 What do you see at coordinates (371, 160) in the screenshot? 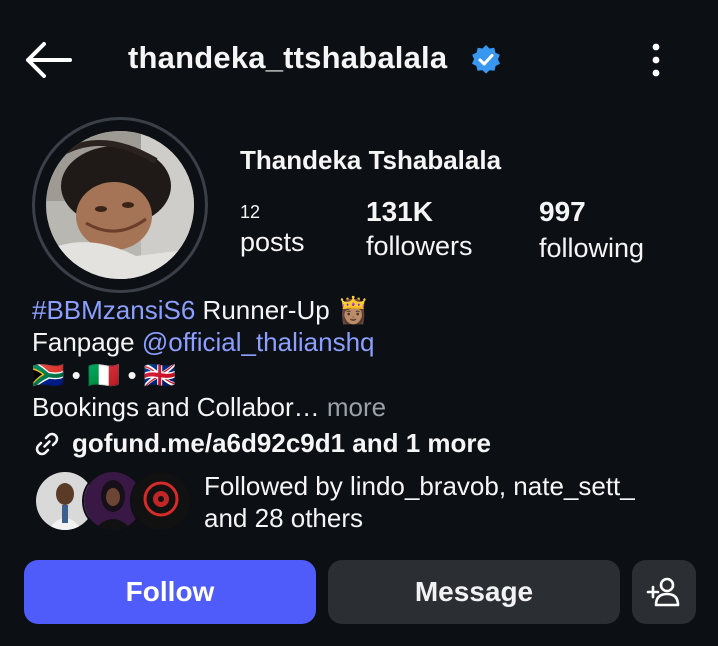
I see `display-name: Thandeka Tshabalala` at bounding box center [371, 160].